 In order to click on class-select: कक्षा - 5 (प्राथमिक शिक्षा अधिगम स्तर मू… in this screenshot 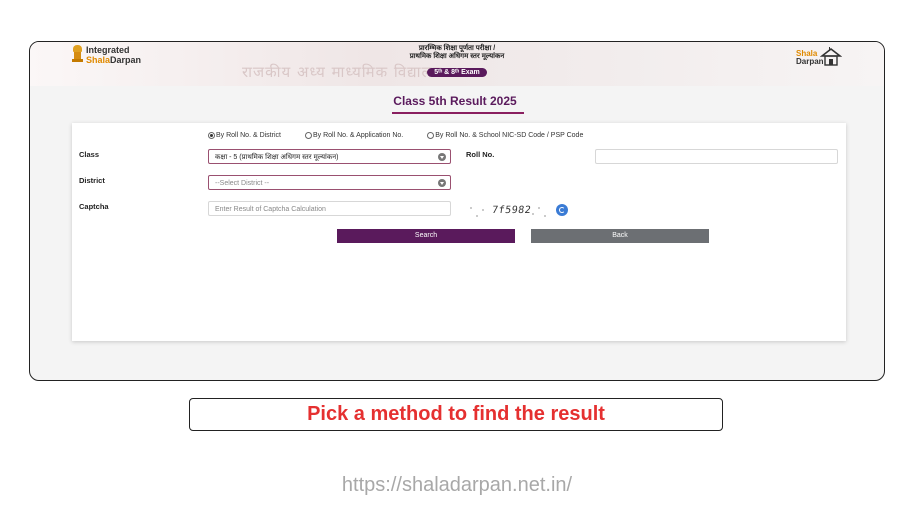, I will do `click(329, 156)`.